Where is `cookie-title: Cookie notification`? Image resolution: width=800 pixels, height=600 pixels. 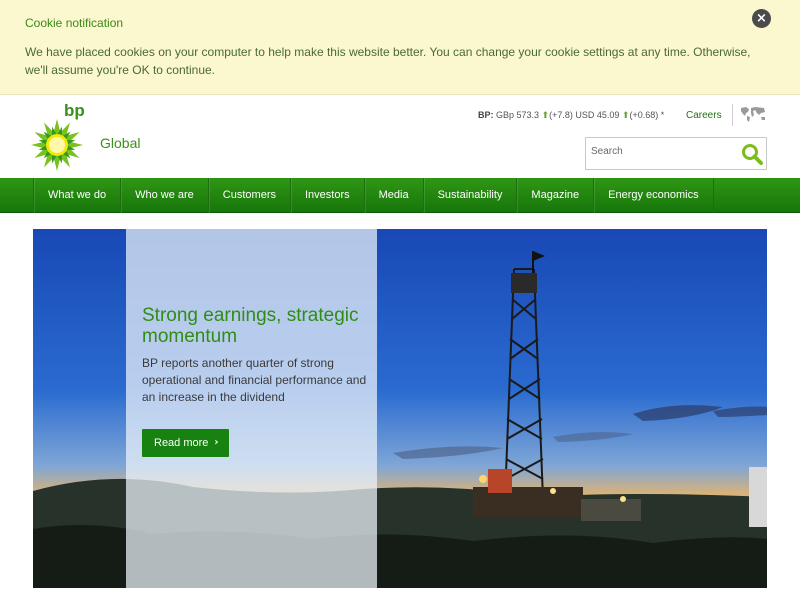
cookie-title: Cookie notification is located at coordinates (74, 23).